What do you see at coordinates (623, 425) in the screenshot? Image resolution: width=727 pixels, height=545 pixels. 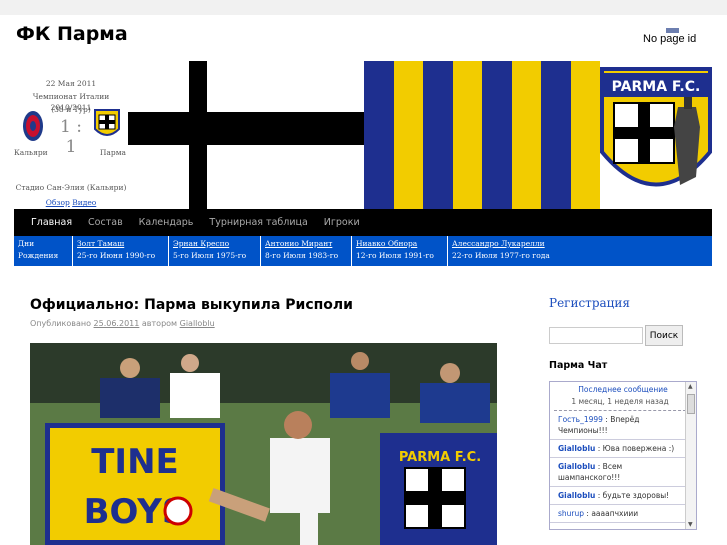 I see `chat-message: Гость_1999 : Вперёд Чемпионы!!!` at bounding box center [623, 425].